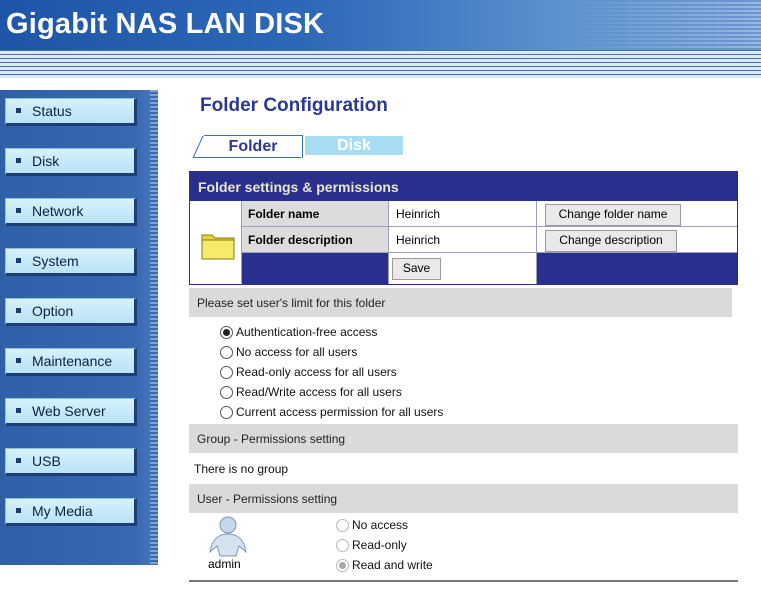  What do you see at coordinates (463, 214) in the screenshot?
I see `folder-name-value-cell: Heinrich` at bounding box center [463, 214].